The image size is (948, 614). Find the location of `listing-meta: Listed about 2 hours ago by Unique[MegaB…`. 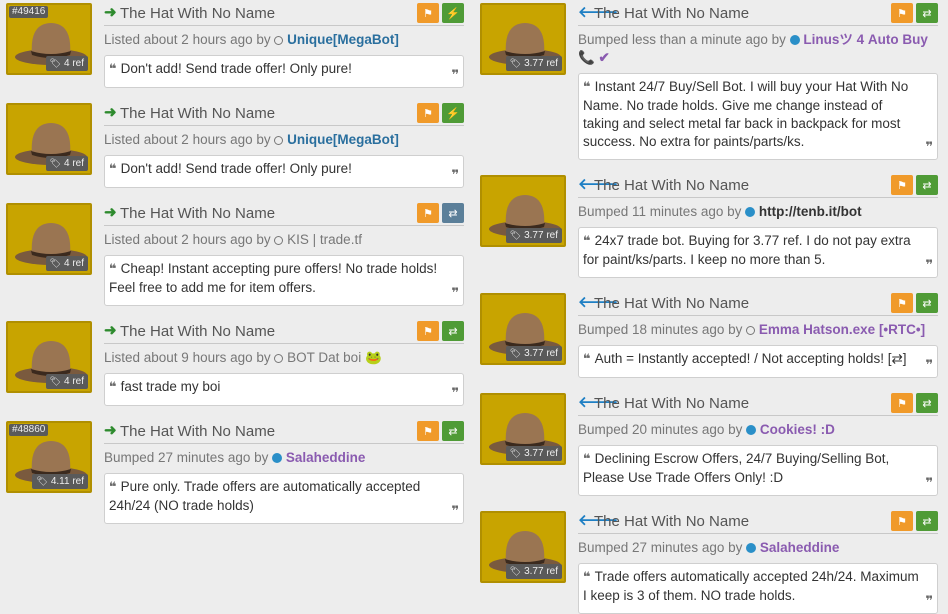

listing-meta: Listed about 2 hours ago by Unique[MegaB… is located at coordinates (284, 140).